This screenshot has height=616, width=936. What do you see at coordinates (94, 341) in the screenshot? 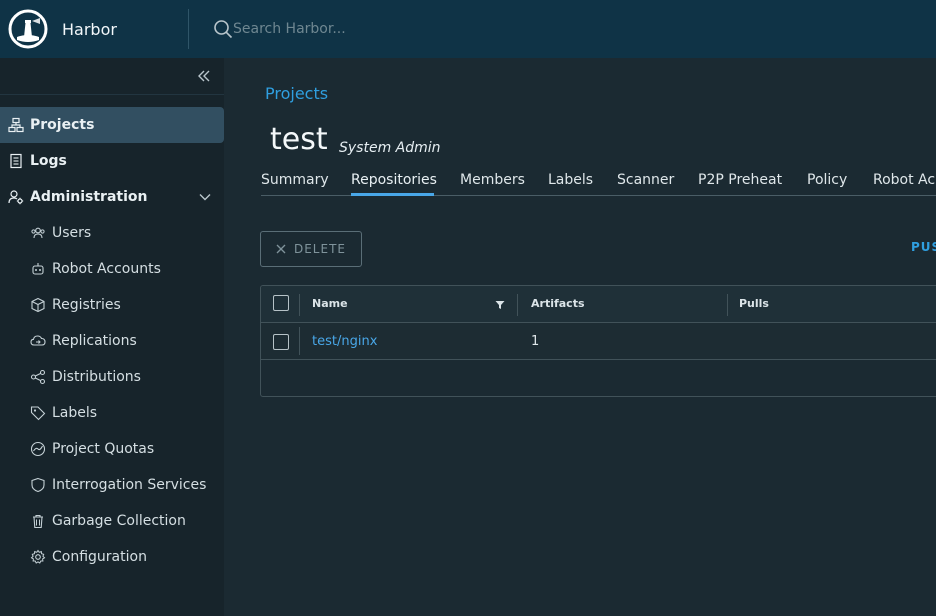
I see `sidebar-item-label: Replications` at bounding box center [94, 341].